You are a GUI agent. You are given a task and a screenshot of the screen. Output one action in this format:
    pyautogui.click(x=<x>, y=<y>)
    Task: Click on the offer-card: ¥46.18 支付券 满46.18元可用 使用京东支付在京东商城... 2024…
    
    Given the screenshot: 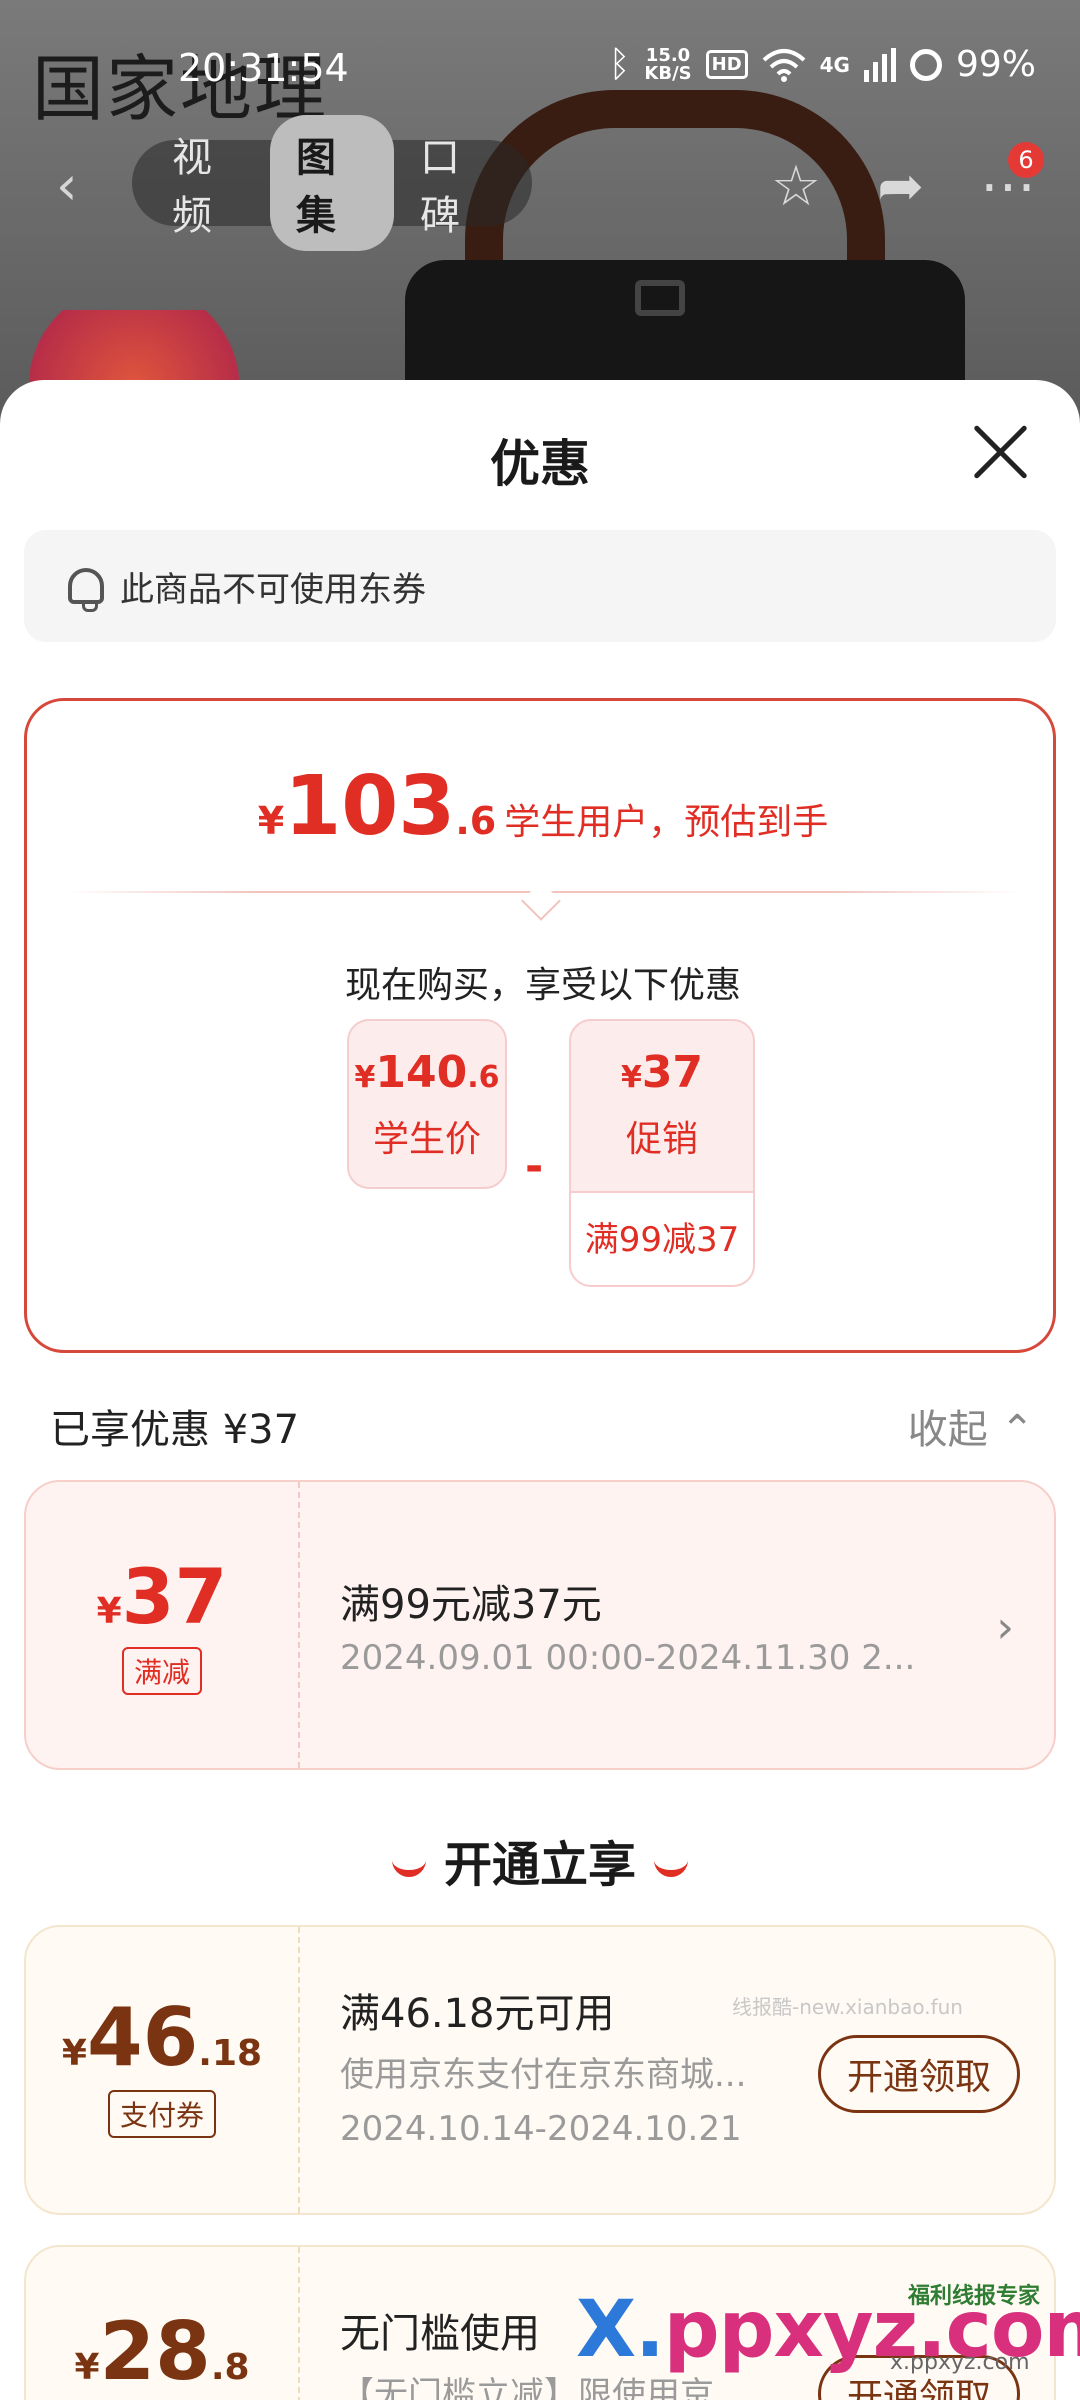 What is the action you would take?
    pyautogui.click(x=540, y=2070)
    